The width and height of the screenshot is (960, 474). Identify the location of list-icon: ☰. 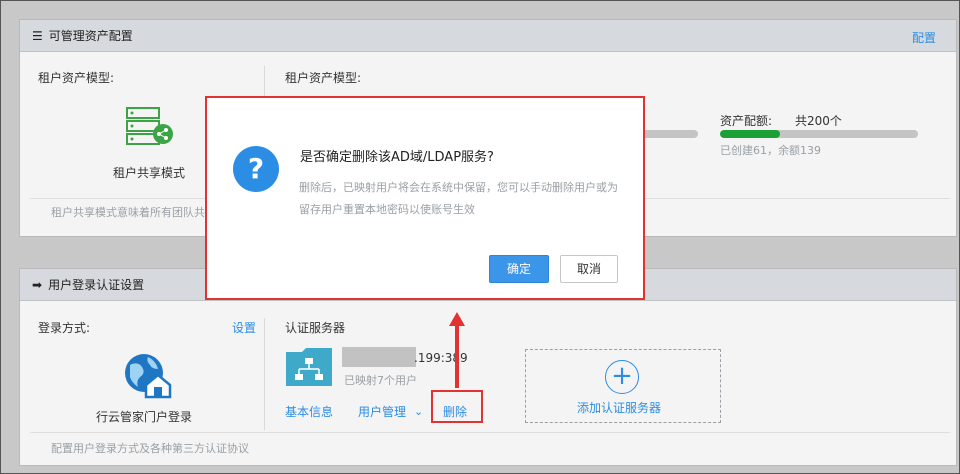
(37, 35).